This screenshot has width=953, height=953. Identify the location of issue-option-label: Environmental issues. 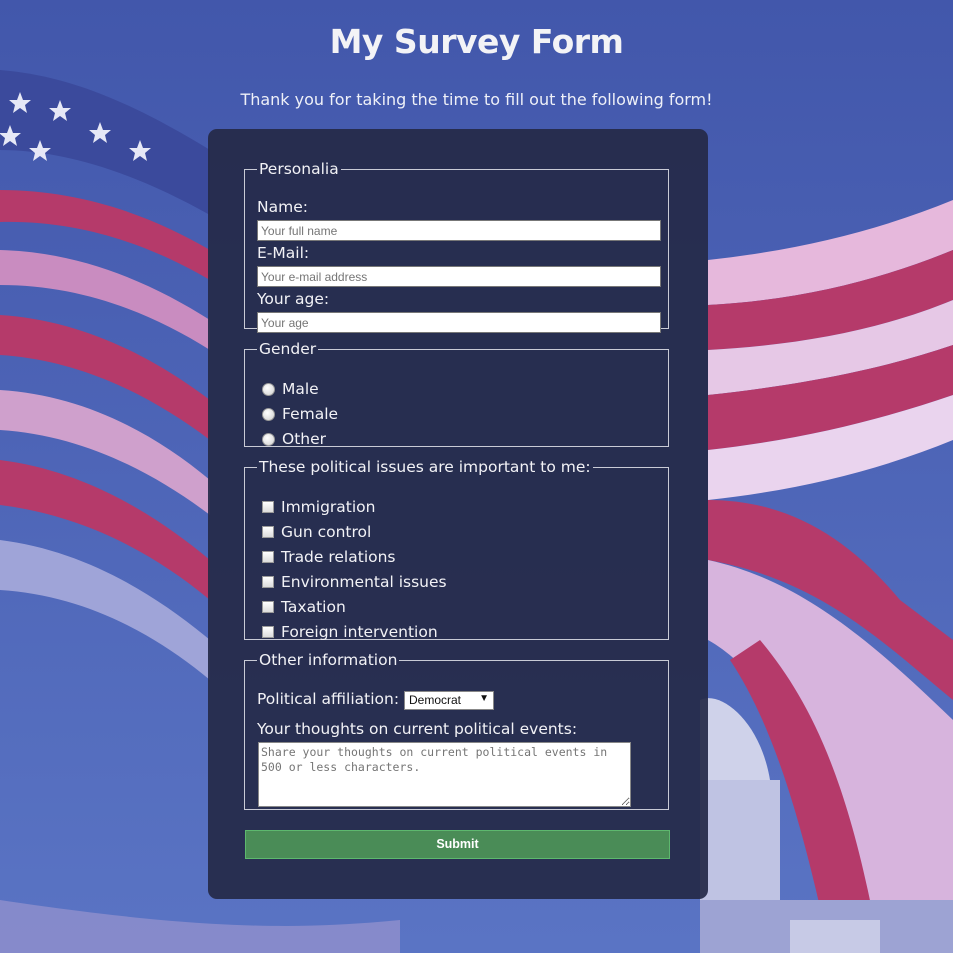
(364, 582).